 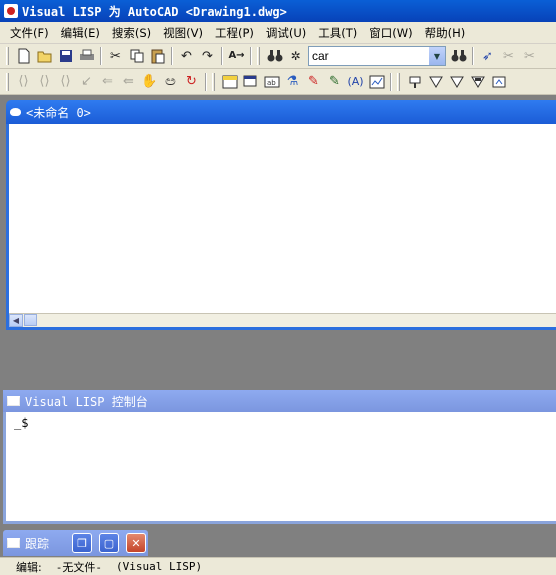 I want to click on svg-text: ab, so click(x=271, y=83).